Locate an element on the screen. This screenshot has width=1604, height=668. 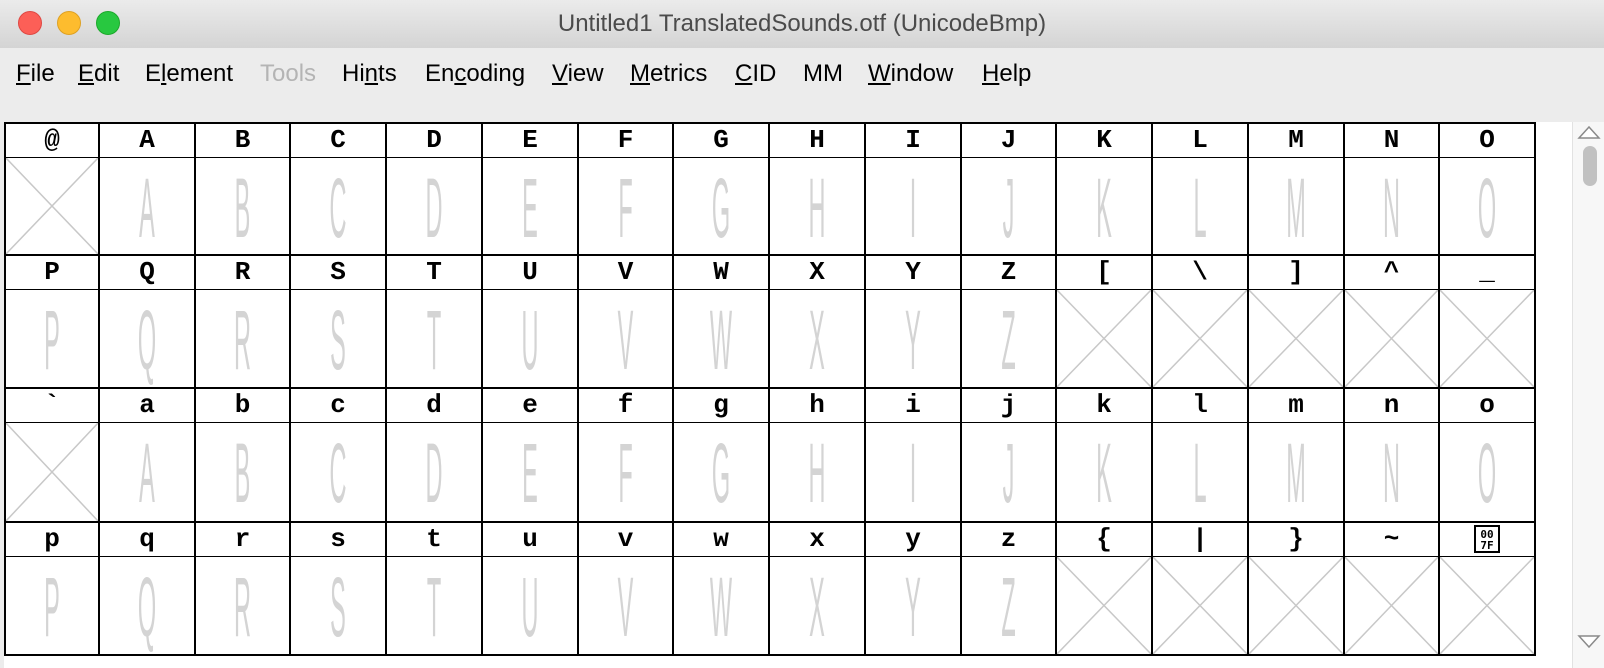
glyph-cell: NN is located at coordinates (1392, 189).